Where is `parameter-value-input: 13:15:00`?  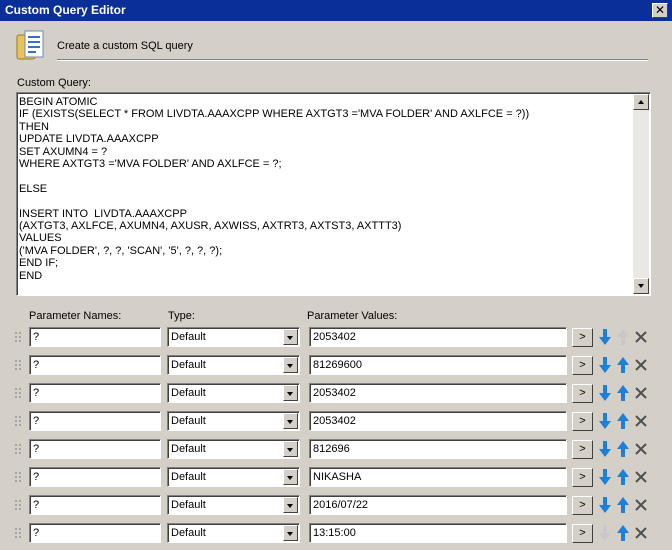
parameter-value-input: 13:15:00 is located at coordinates (438, 533).